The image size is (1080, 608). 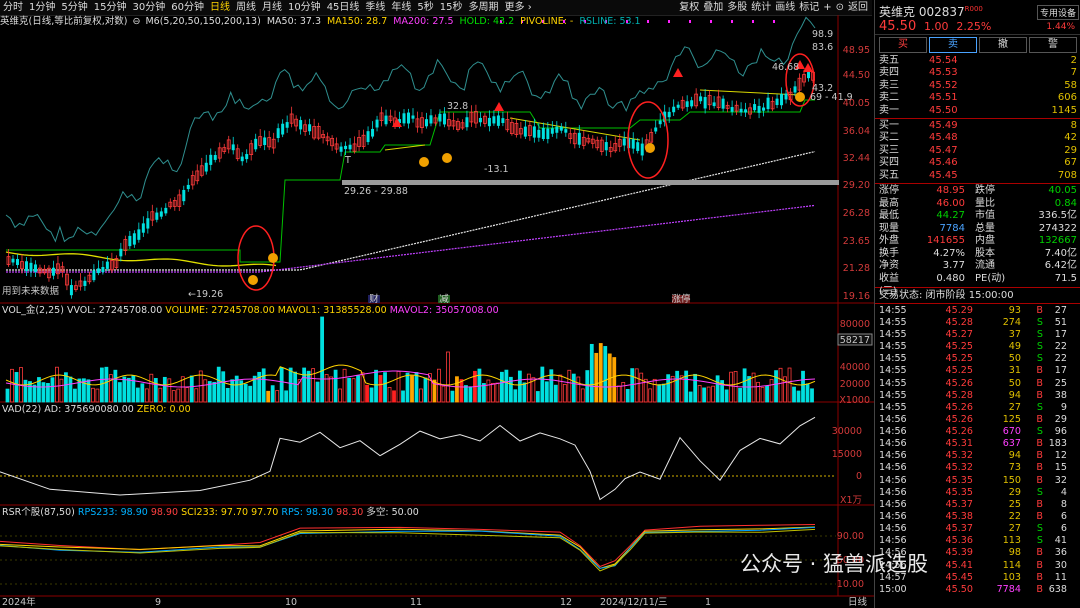 What do you see at coordinates (856, 213) in the screenshot?
I see `price-tick: 26.28` at bounding box center [856, 213].